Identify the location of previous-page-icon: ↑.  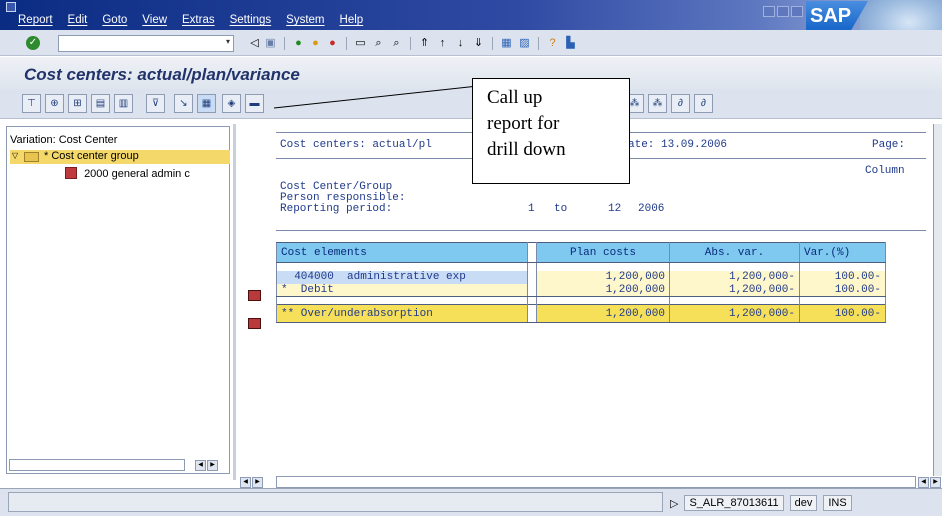
(442, 43).